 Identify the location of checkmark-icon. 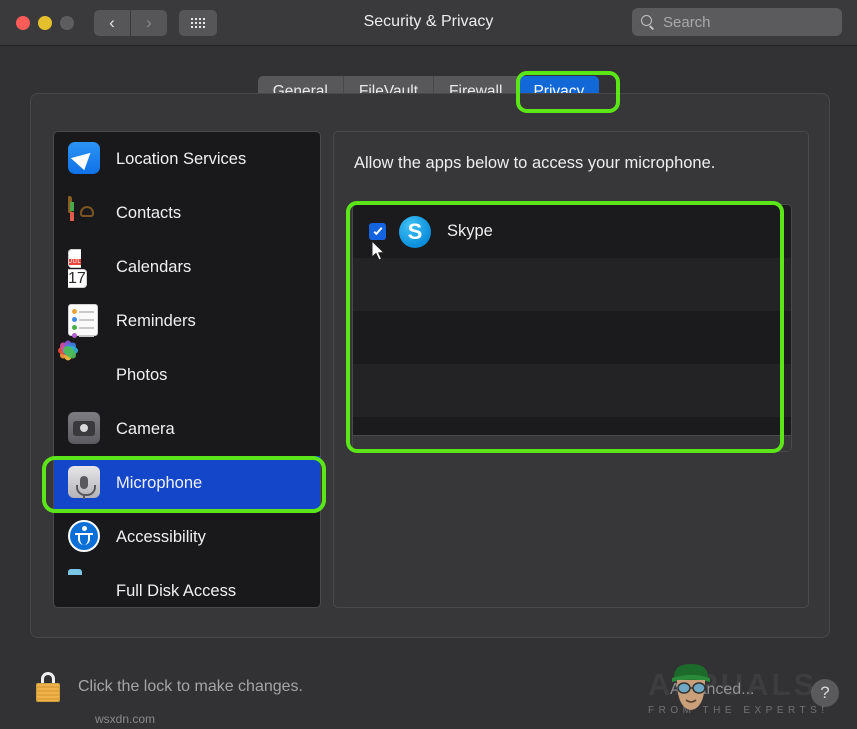
(377, 230).